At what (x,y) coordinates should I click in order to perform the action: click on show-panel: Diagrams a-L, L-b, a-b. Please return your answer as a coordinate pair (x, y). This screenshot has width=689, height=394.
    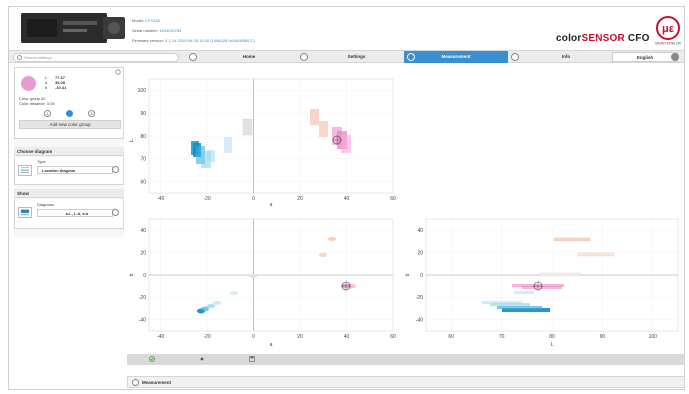
    Looking at the image, I should click on (69, 214).